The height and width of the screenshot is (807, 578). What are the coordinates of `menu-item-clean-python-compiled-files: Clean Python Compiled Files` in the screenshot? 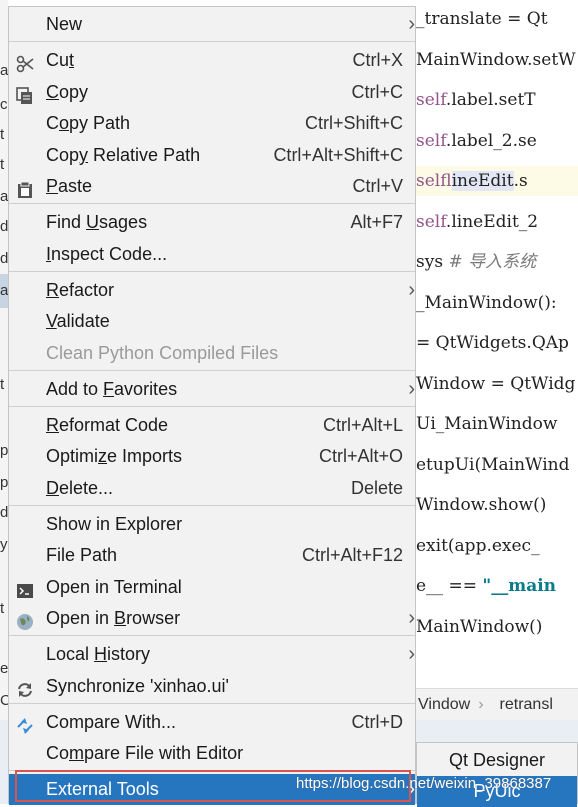 It's located at (212, 353).